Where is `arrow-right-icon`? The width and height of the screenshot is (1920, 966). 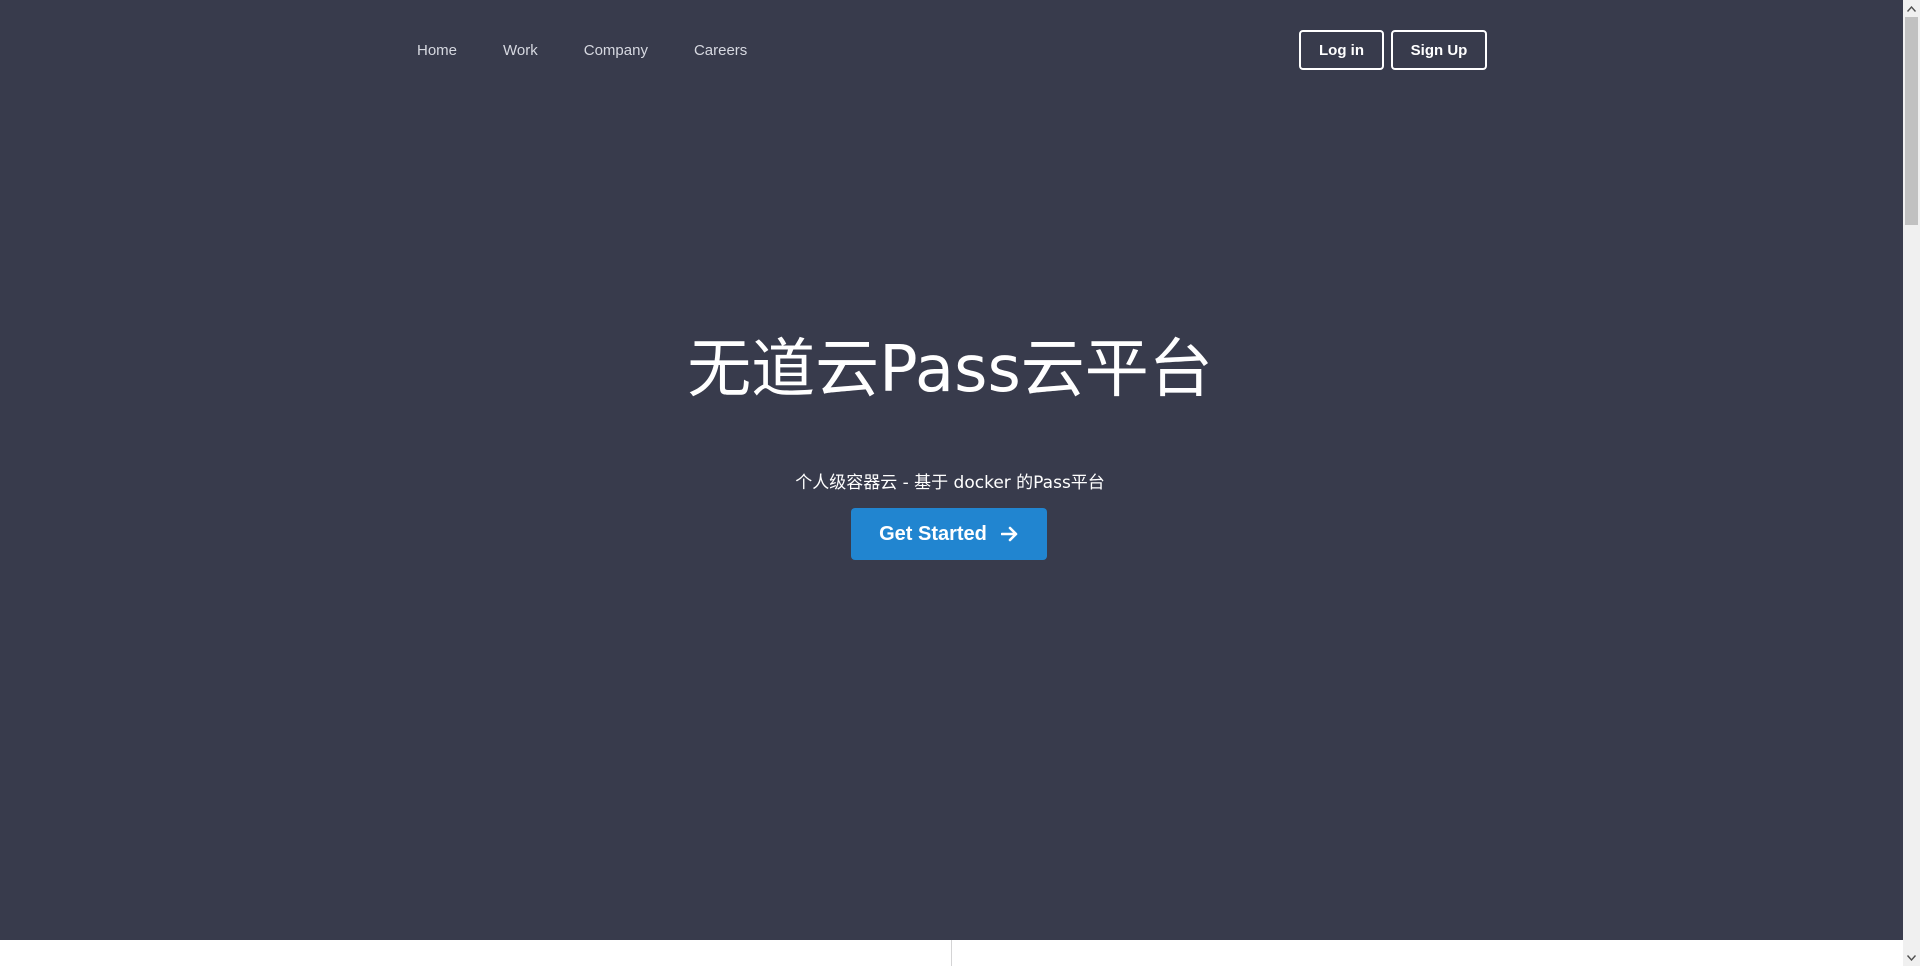 arrow-right-icon is located at coordinates (1009, 534).